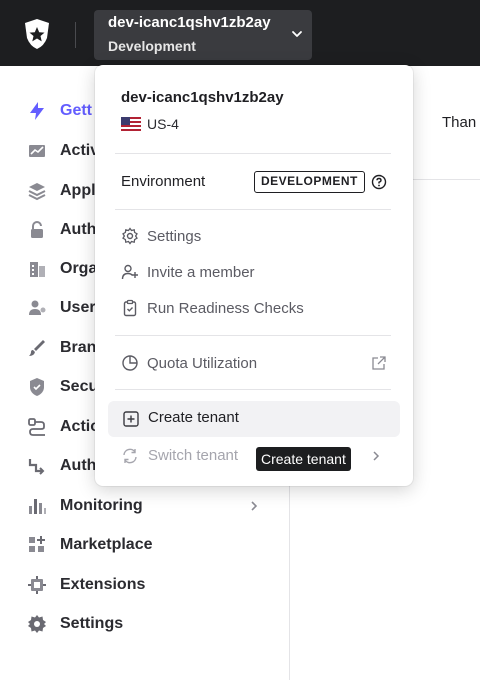 Image resolution: width=480 pixels, height=680 pixels. Describe the element at coordinates (78, 347) in the screenshot. I see `sidebar-item-label: Bran` at that location.